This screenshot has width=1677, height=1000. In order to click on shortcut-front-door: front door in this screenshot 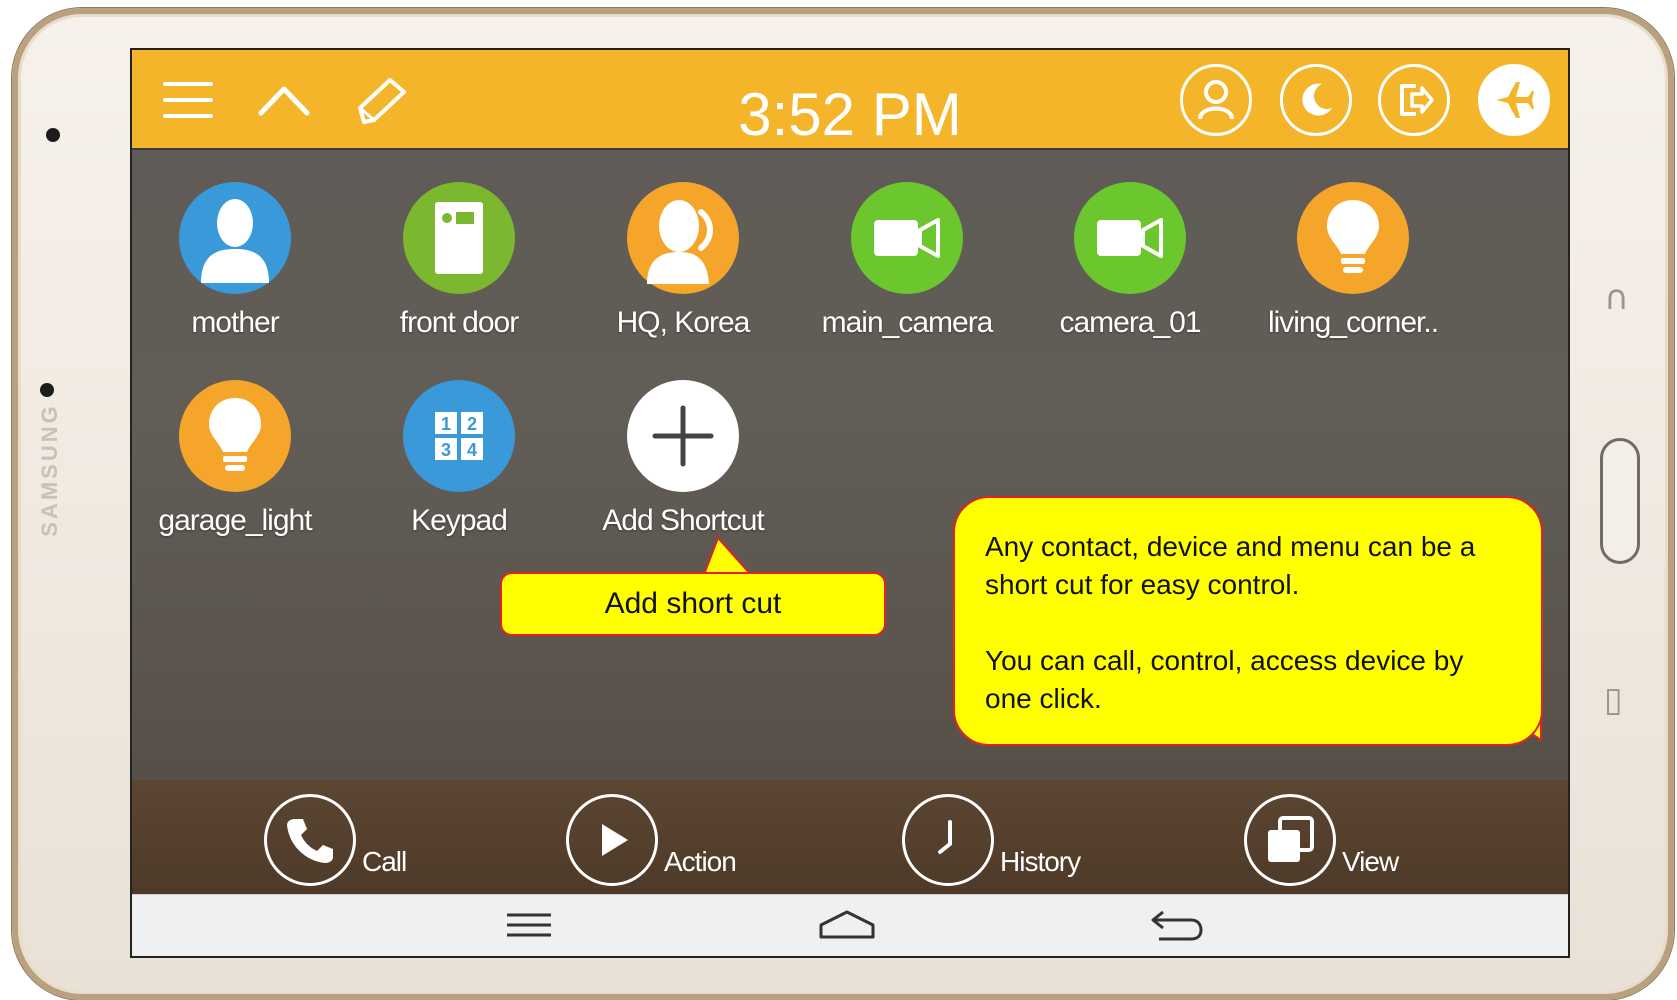, I will do `click(459, 261)`.